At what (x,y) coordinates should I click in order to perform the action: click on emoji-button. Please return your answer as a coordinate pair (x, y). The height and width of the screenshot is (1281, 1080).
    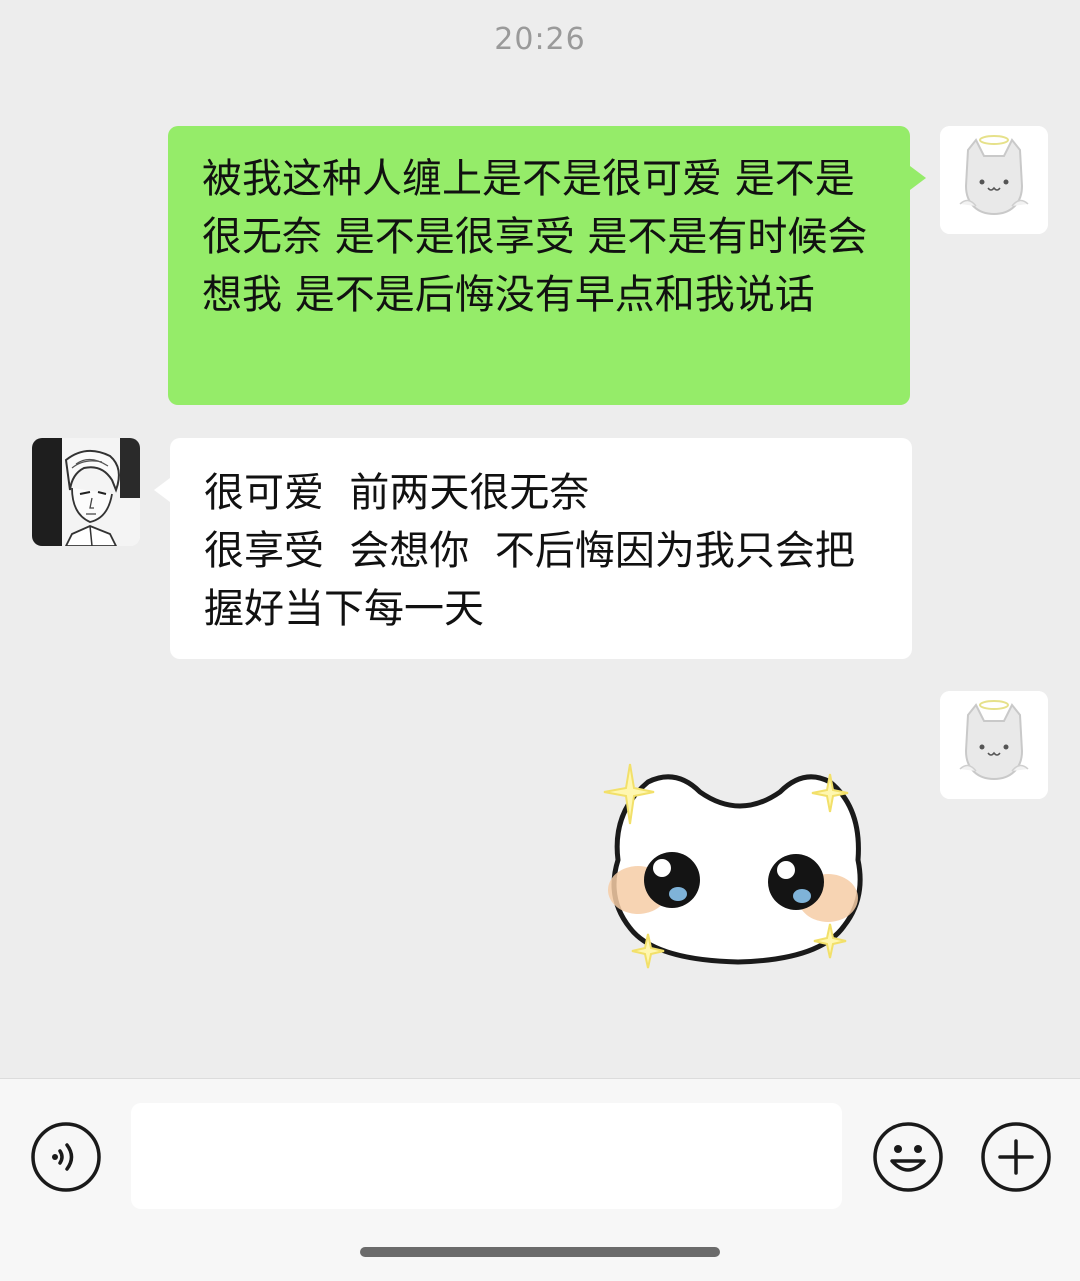
    Looking at the image, I should click on (908, 1157).